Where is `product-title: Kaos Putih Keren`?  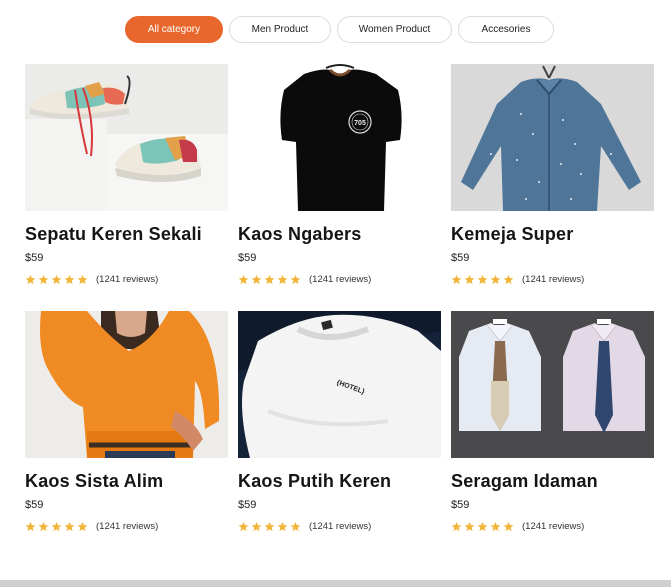
product-title: Kaos Putih Keren is located at coordinates (314, 481).